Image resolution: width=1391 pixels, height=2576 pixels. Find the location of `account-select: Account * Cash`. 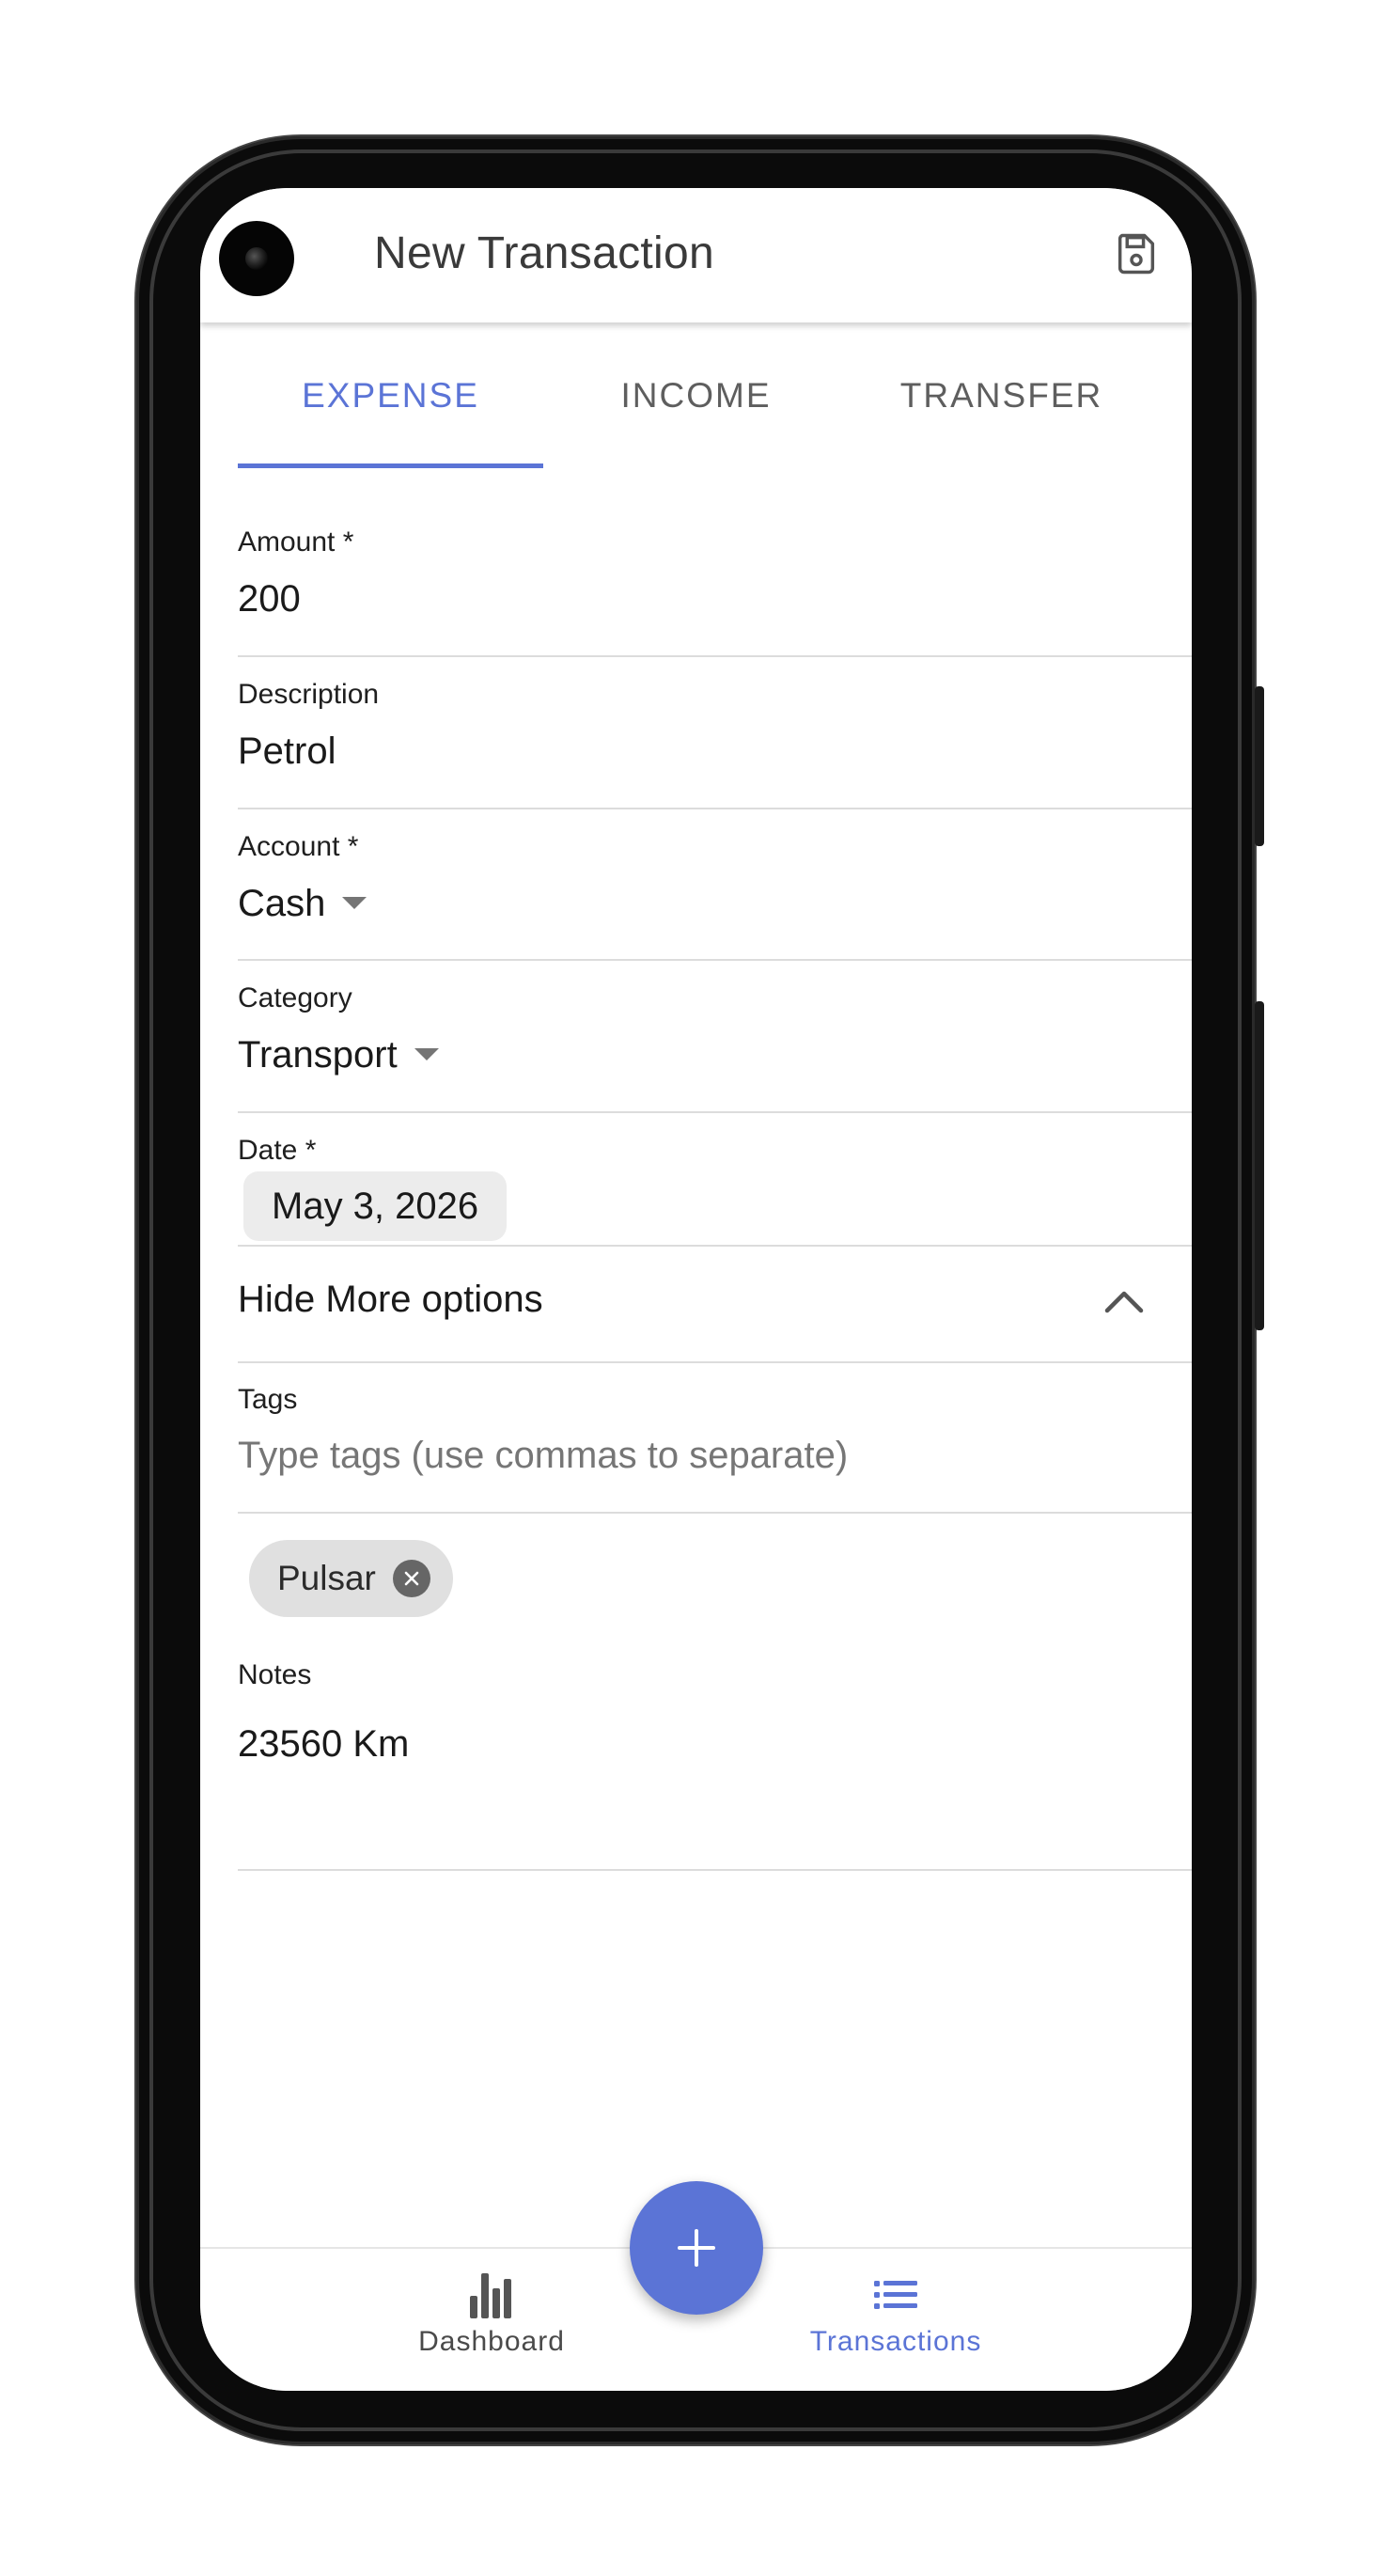

account-select: Account * Cash is located at coordinates (715, 885).